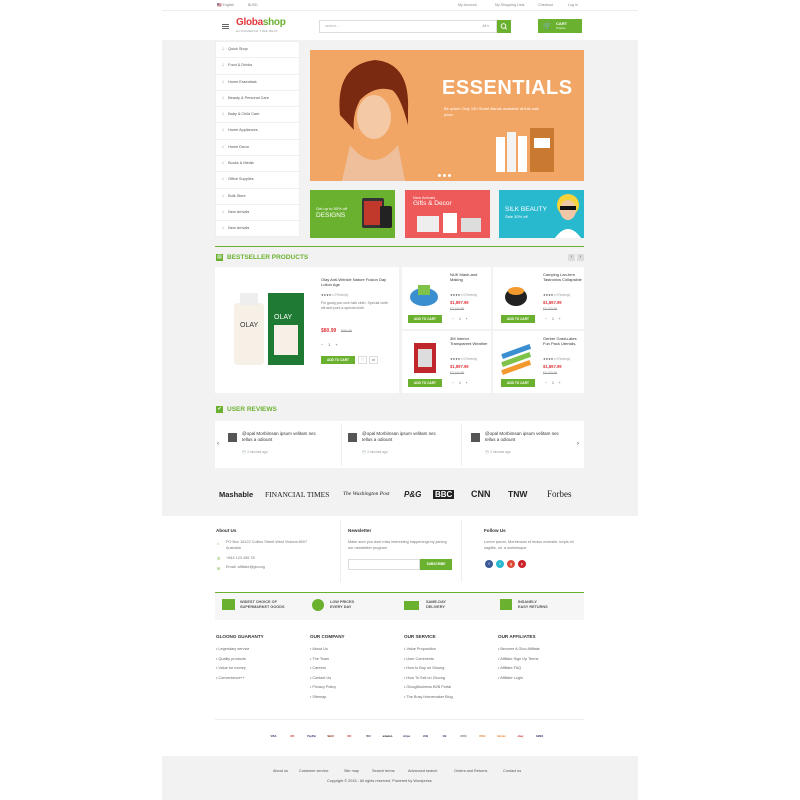 The height and width of the screenshot is (800, 800). I want to click on sidebar-item-home-decor: ⁞⁞ Home Decor, so click(257, 148).